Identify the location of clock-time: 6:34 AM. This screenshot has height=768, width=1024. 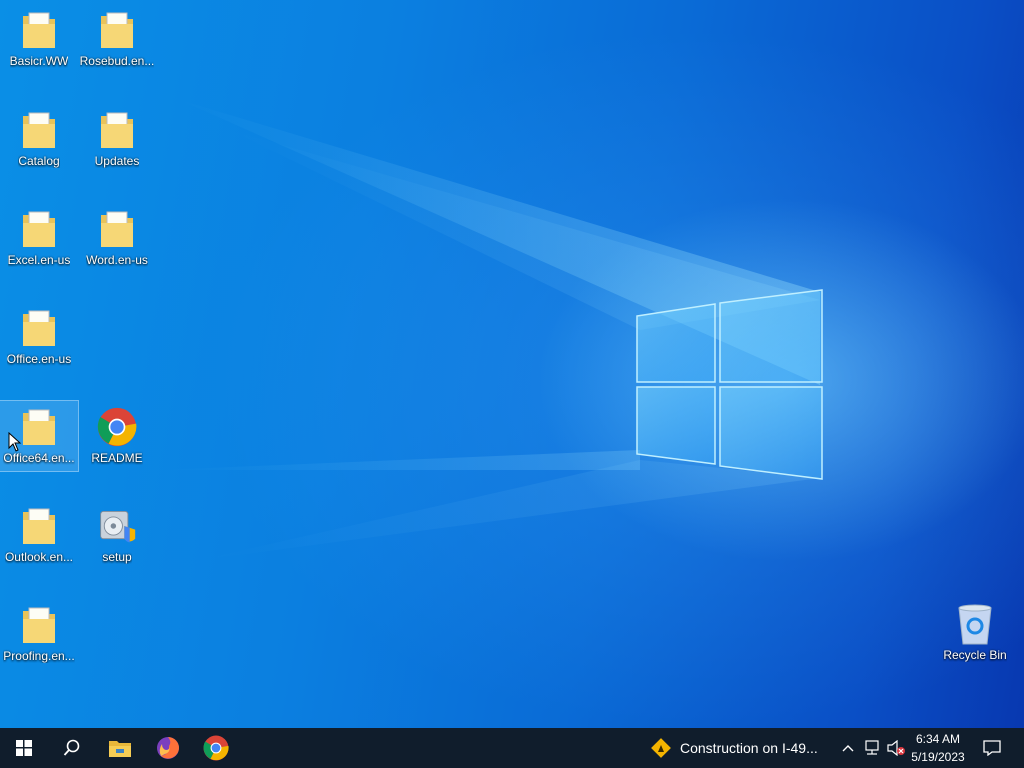
(938, 739).